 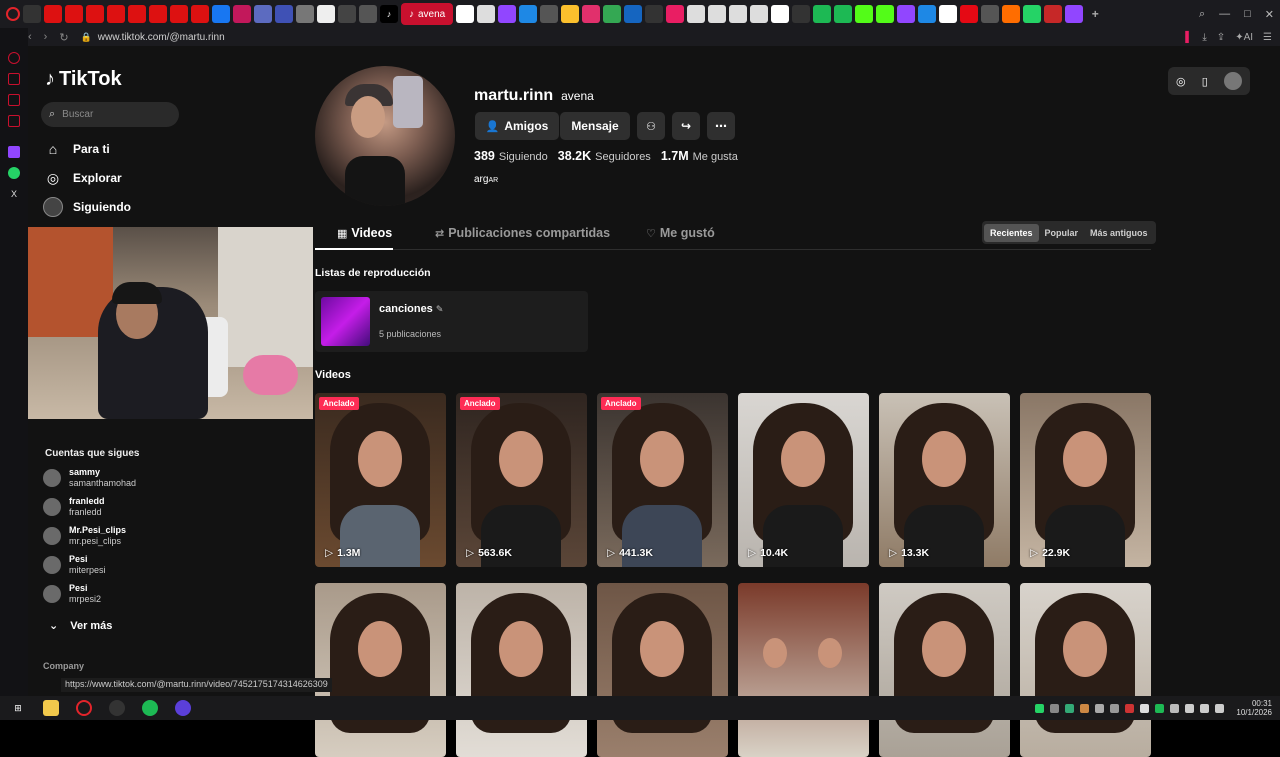 I want to click on search-tabs-icon: ⌕, so click(x=1202, y=14).